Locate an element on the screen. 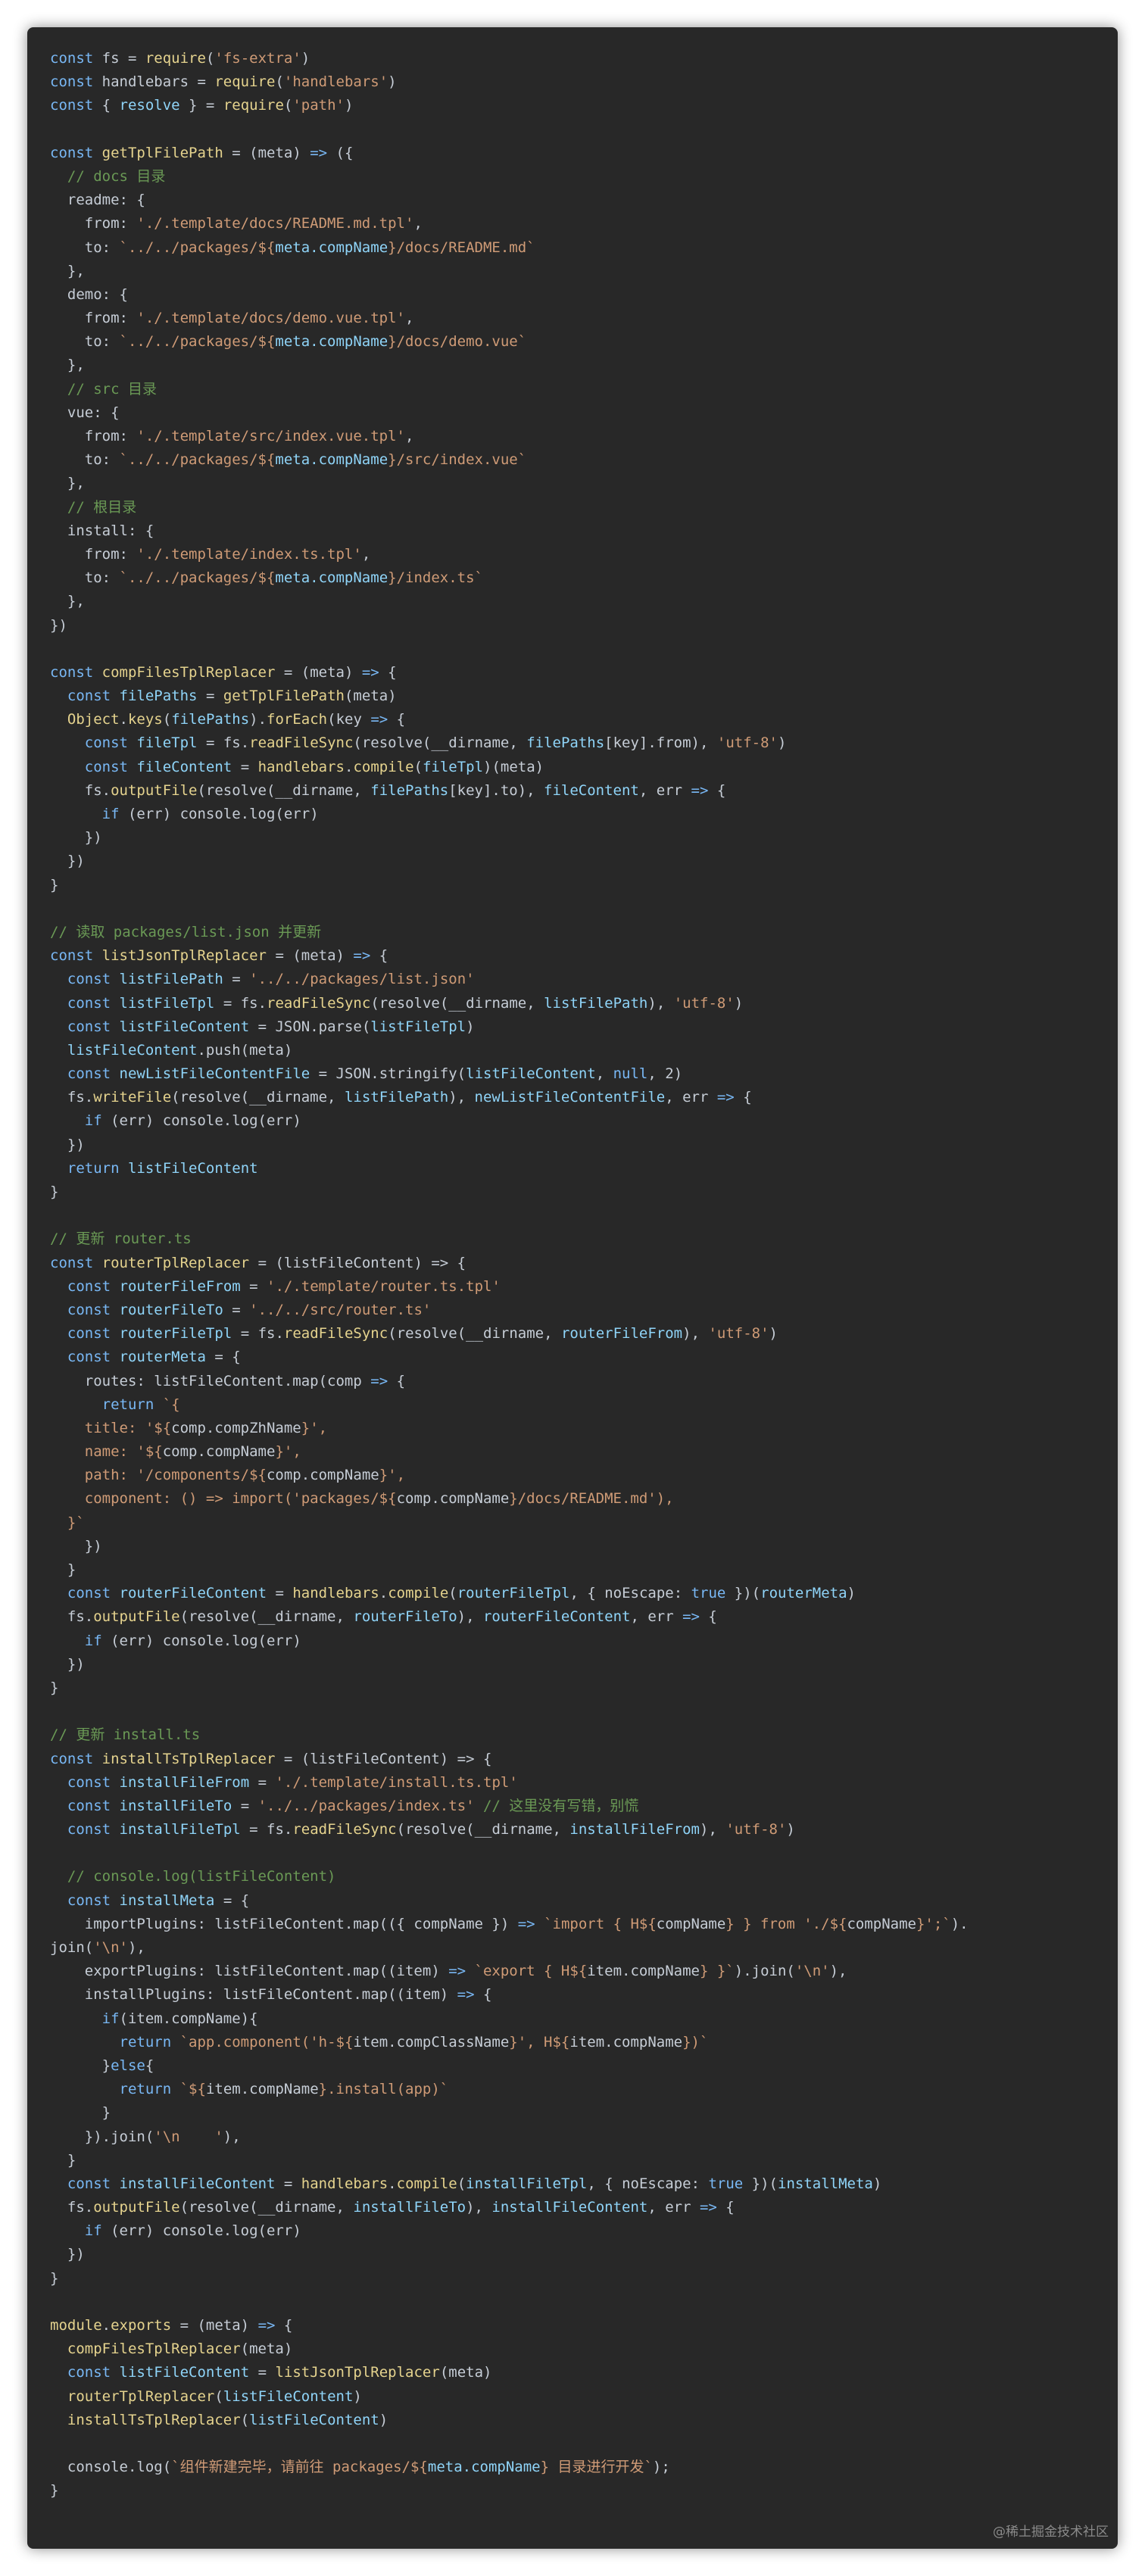  code-token: routerMeta is located at coordinates (163, 1357).